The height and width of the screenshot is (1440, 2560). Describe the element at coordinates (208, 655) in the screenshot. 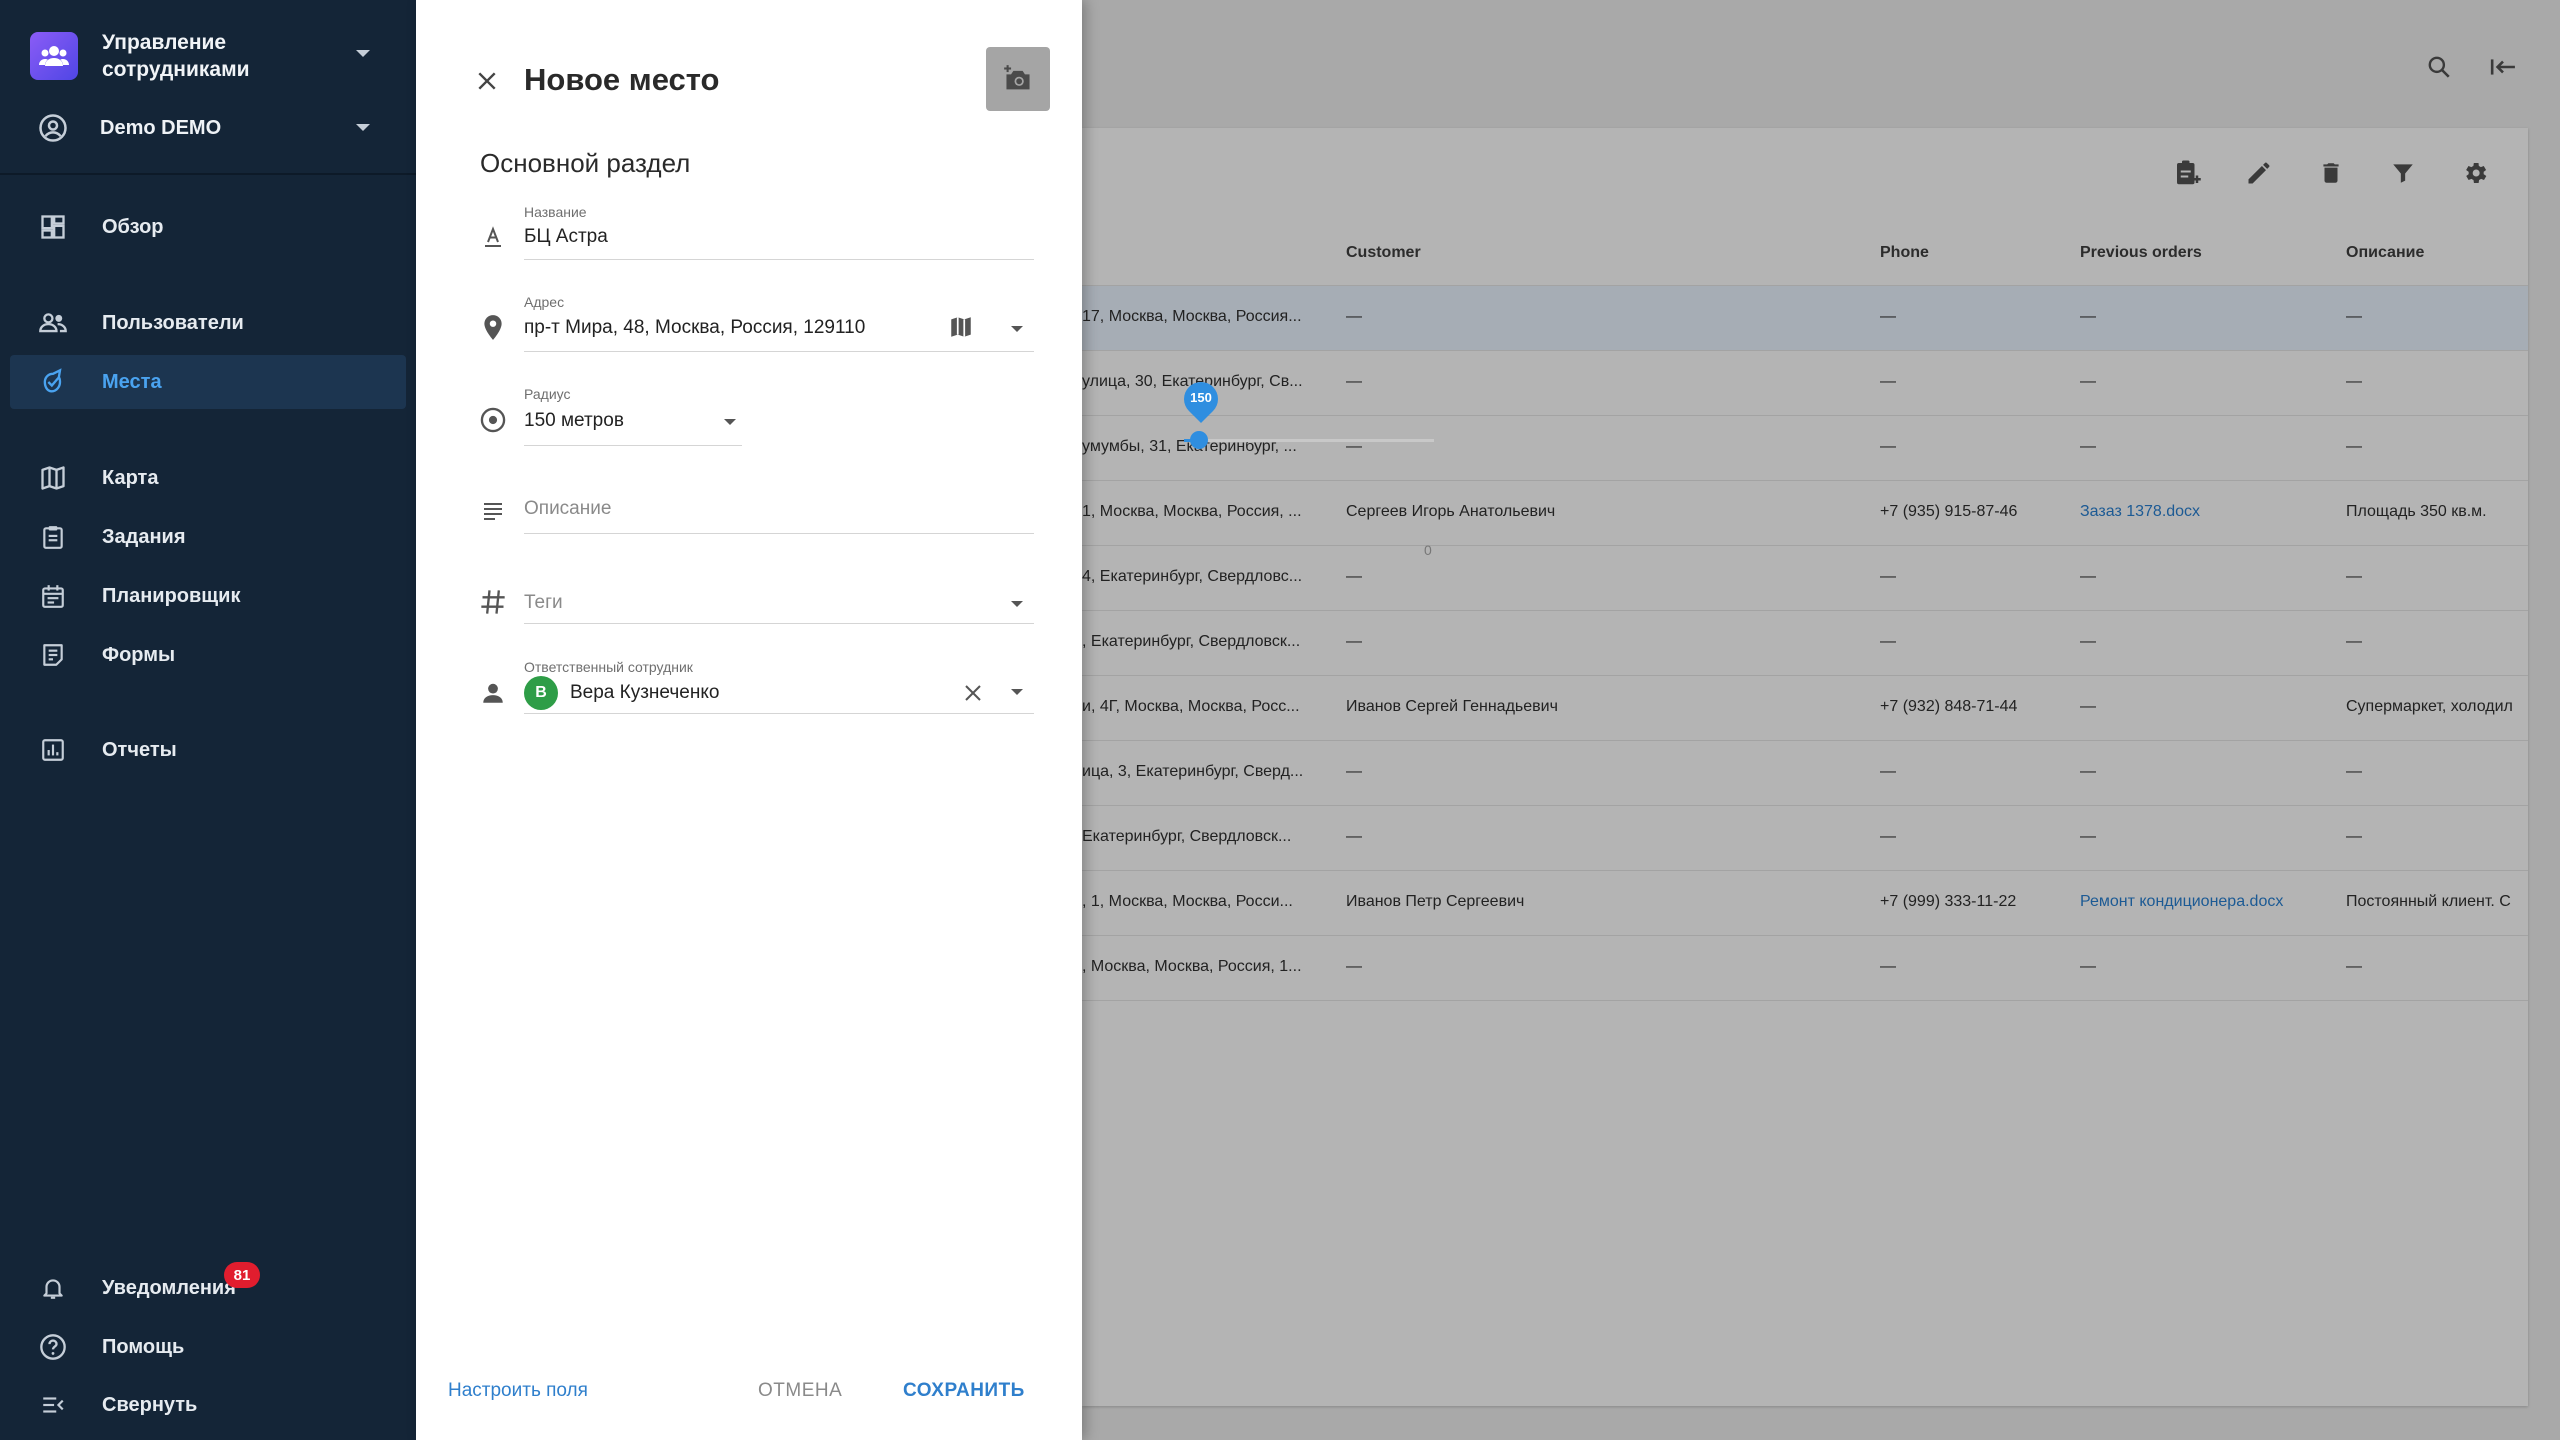

I see `sidebar-item-forms: Формы` at that location.